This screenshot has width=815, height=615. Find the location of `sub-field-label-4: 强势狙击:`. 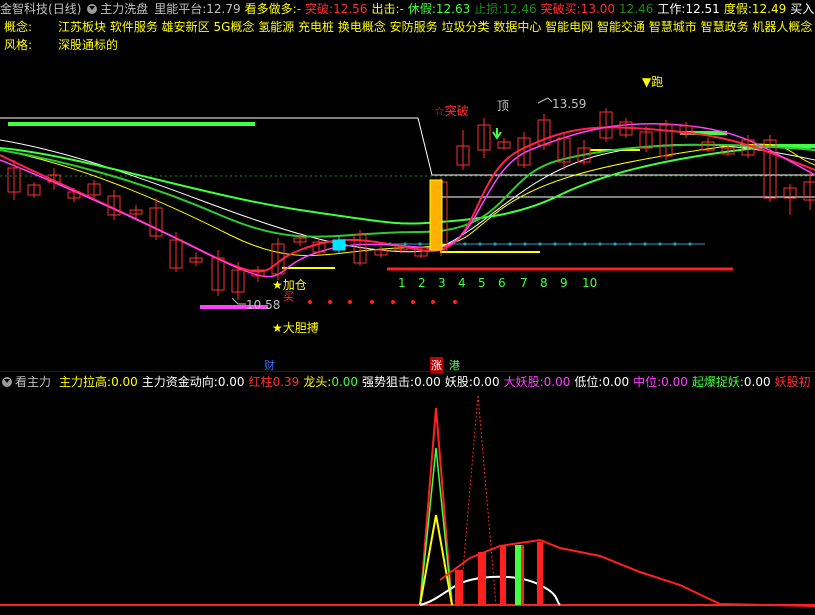

sub-field-label-4: 强势狙击: is located at coordinates (388, 382).